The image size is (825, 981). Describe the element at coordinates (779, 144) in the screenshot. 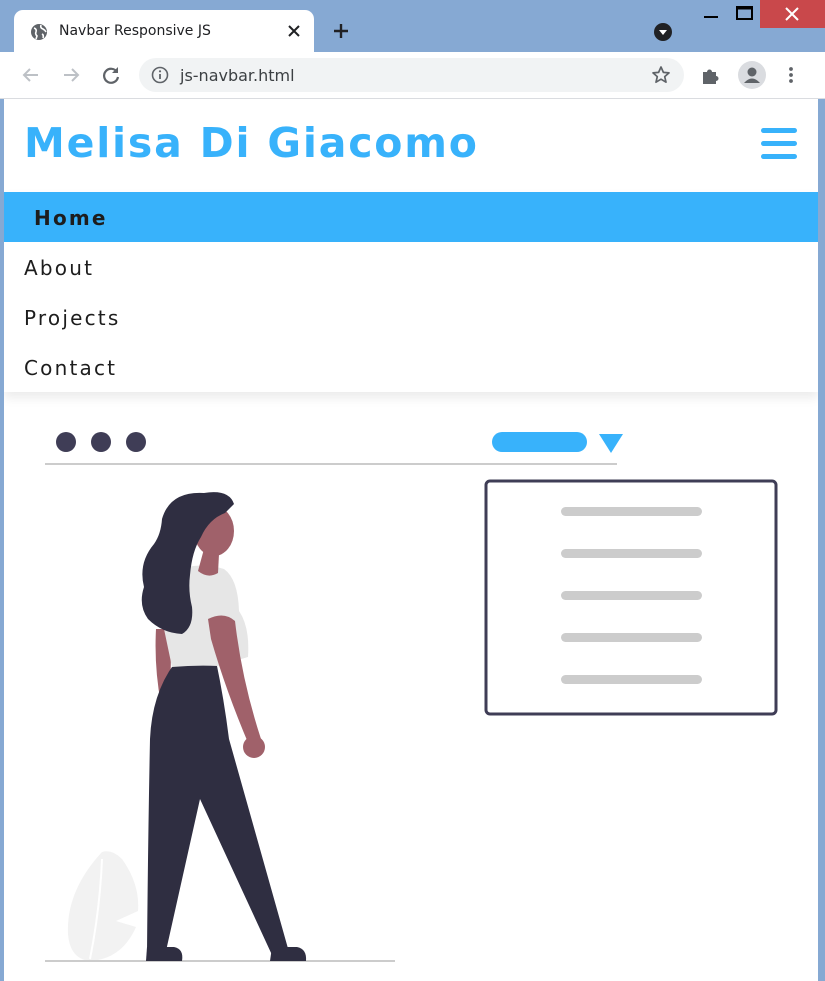

I see `hamburger-icon` at that location.